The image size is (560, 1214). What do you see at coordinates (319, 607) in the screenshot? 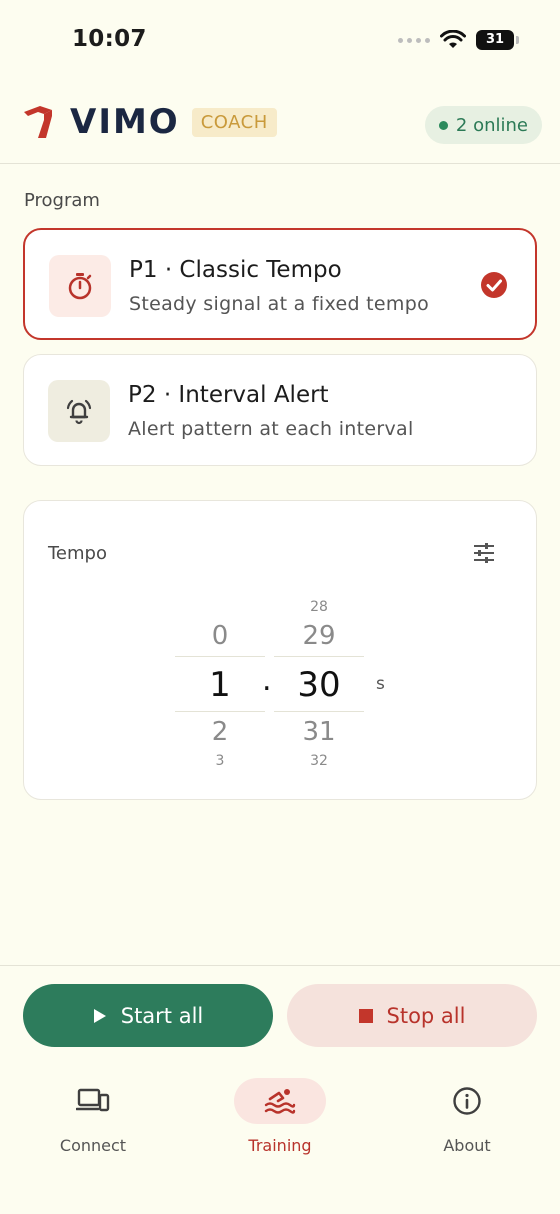
I see `picker-option: 28` at bounding box center [319, 607].